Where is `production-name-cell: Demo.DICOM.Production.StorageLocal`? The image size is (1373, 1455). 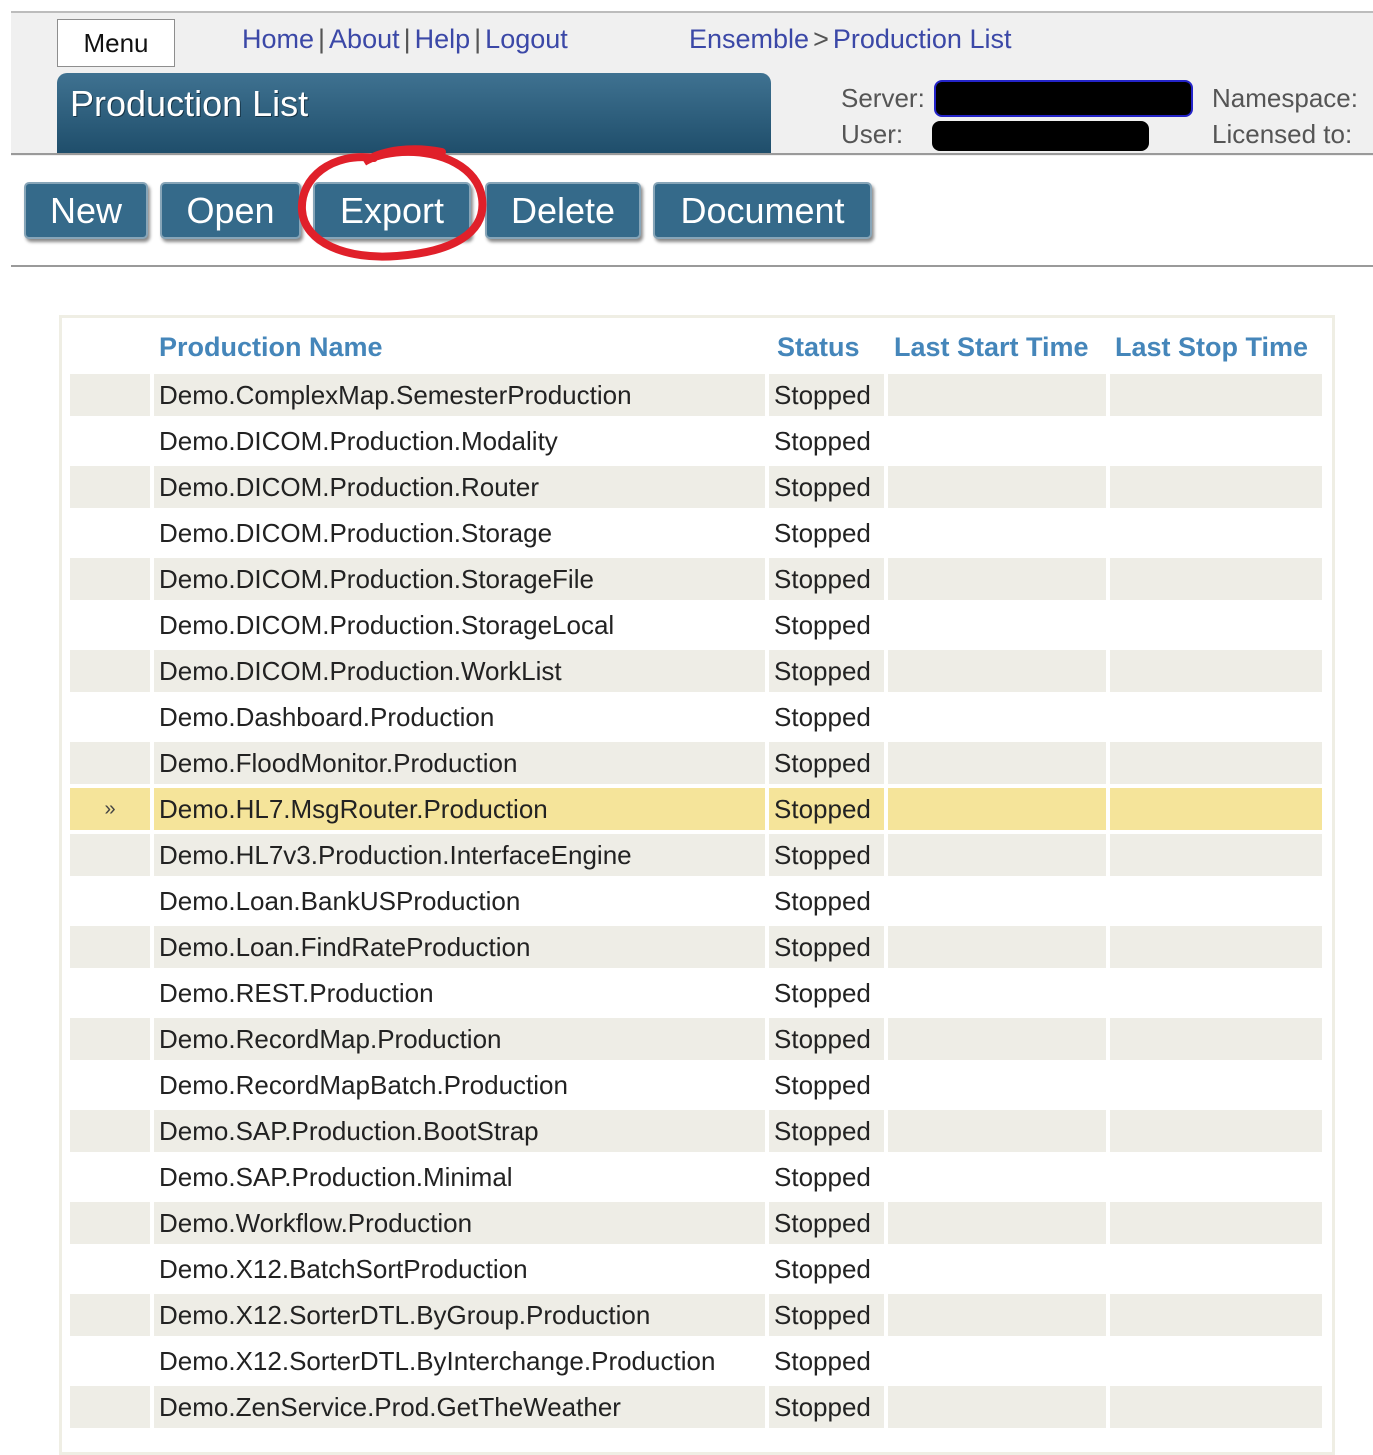 production-name-cell: Demo.DICOM.Production.StorageLocal is located at coordinates (387, 624).